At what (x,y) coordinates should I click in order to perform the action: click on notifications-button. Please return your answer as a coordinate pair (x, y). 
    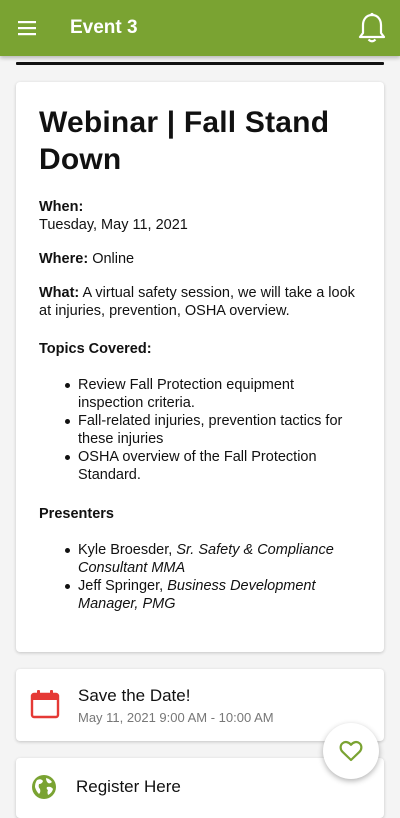
    Looking at the image, I should click on (372, 28).